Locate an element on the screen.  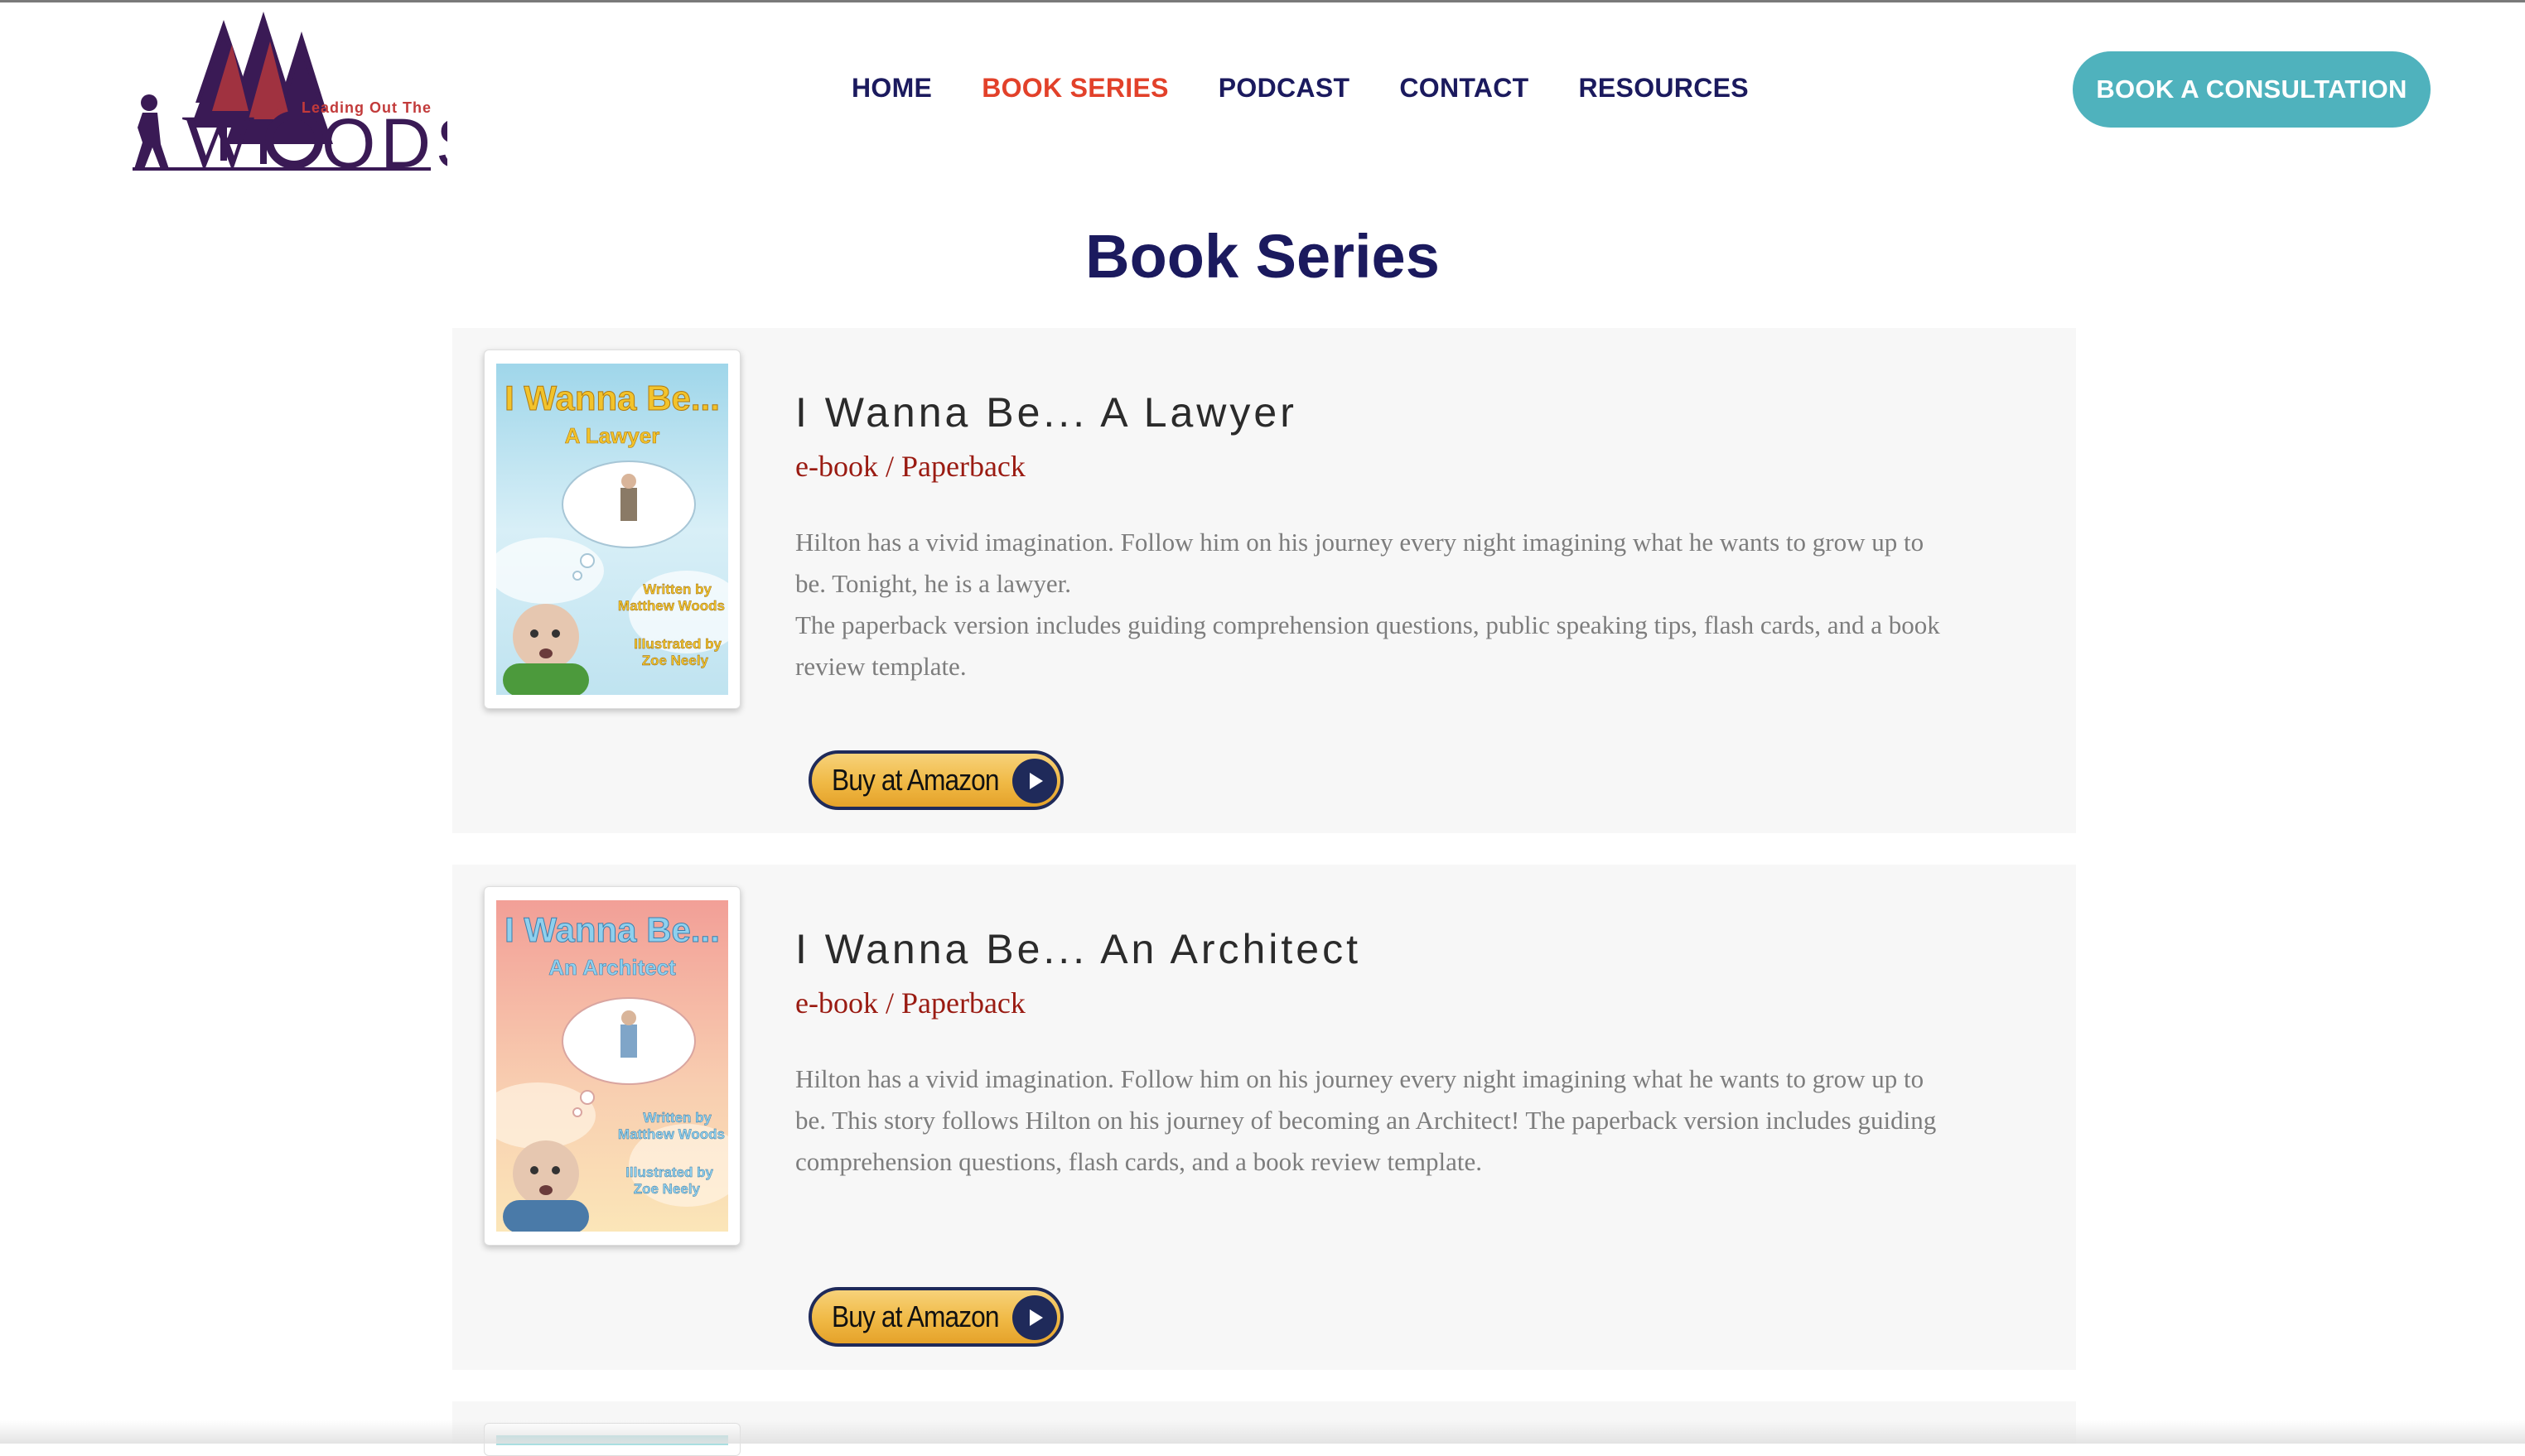
nav-podcast: PODCAST is located at coordinates (1284, 88).